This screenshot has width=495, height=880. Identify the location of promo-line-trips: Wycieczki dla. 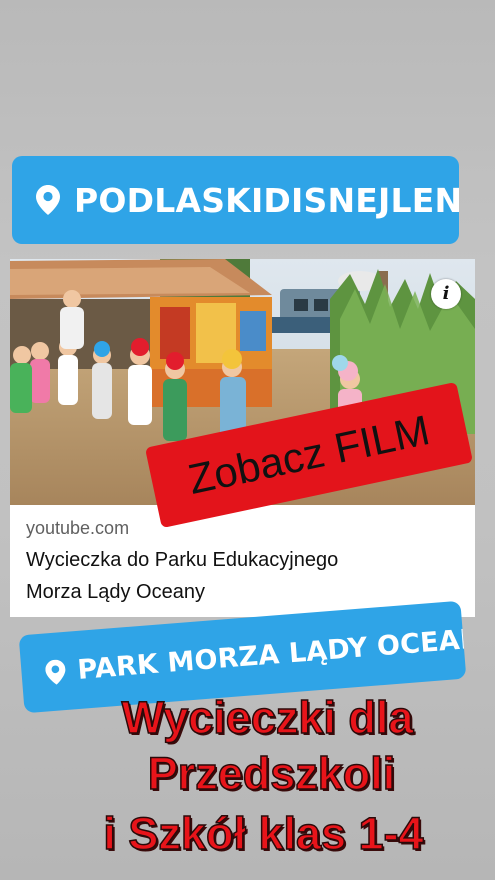
(267, 717).